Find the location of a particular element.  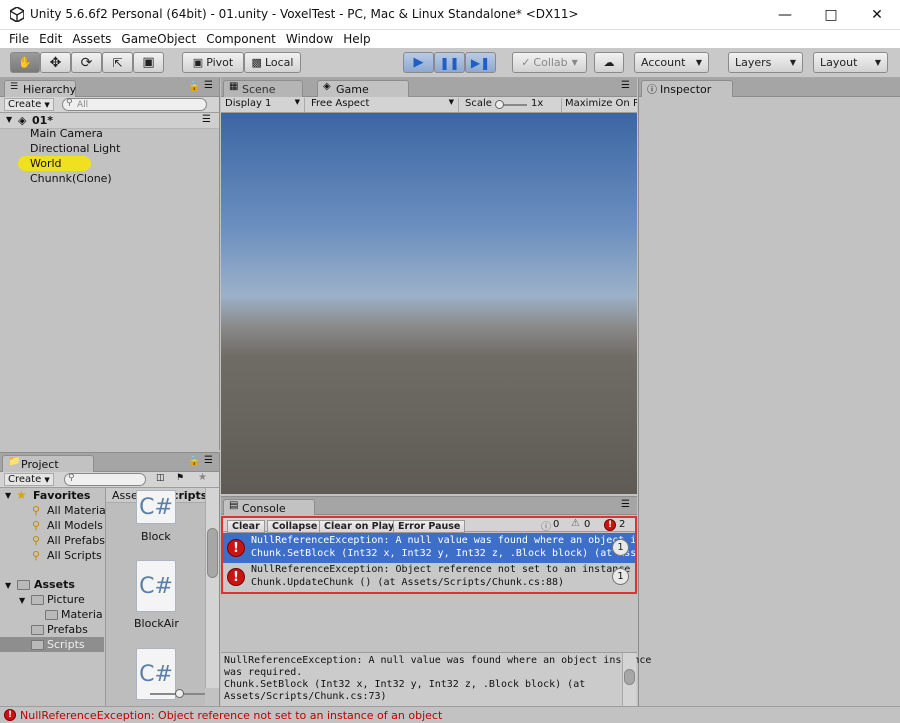

tree-item-materials: Materials is located at coordinates (82, 614).